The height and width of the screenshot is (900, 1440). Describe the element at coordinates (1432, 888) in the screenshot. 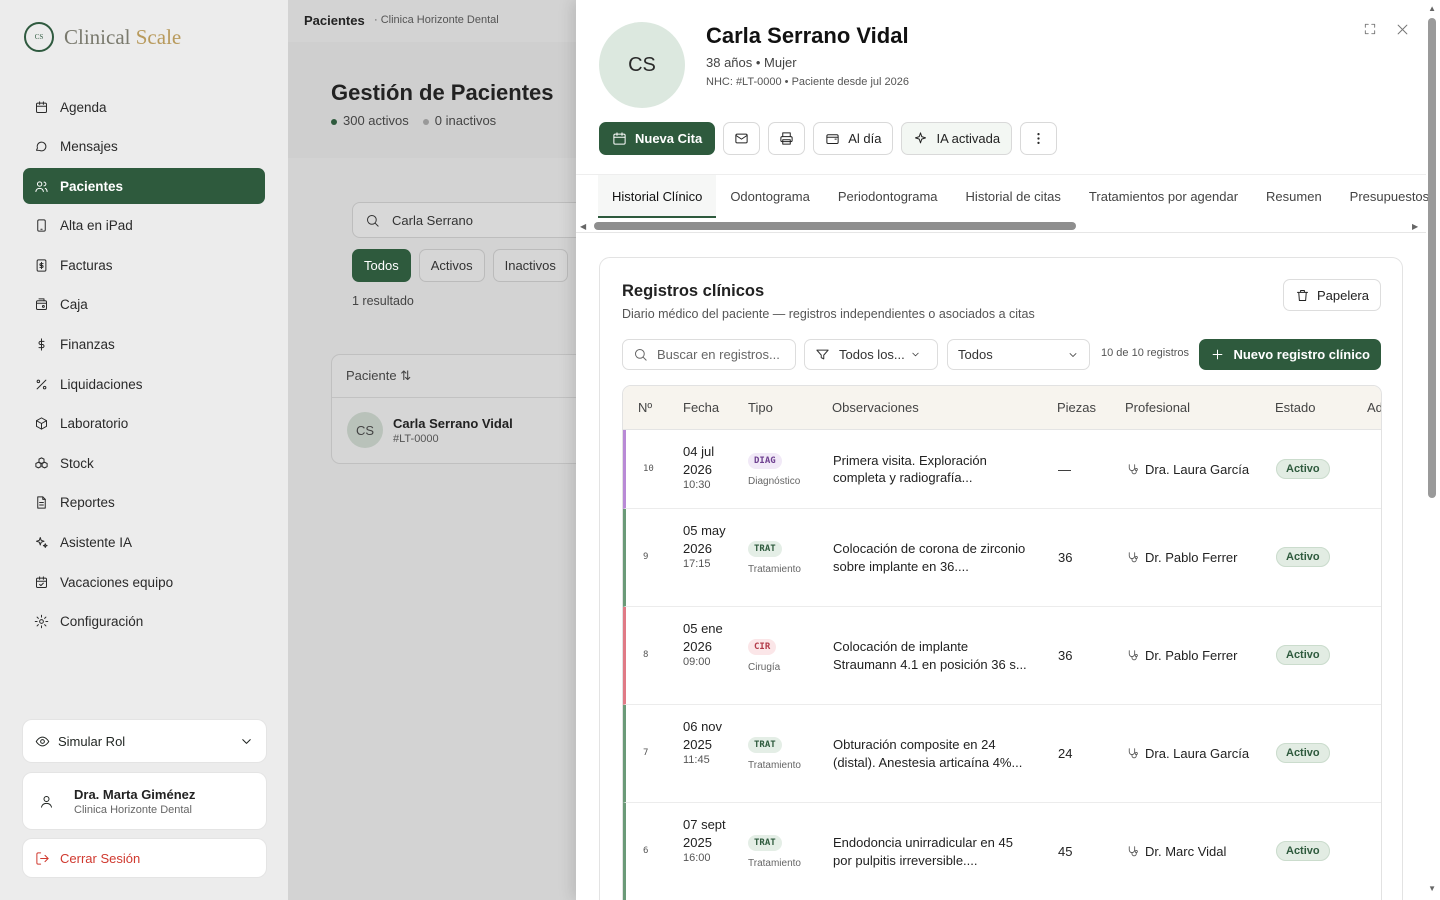

I see `scroll-down-icon: ▼` at that location.